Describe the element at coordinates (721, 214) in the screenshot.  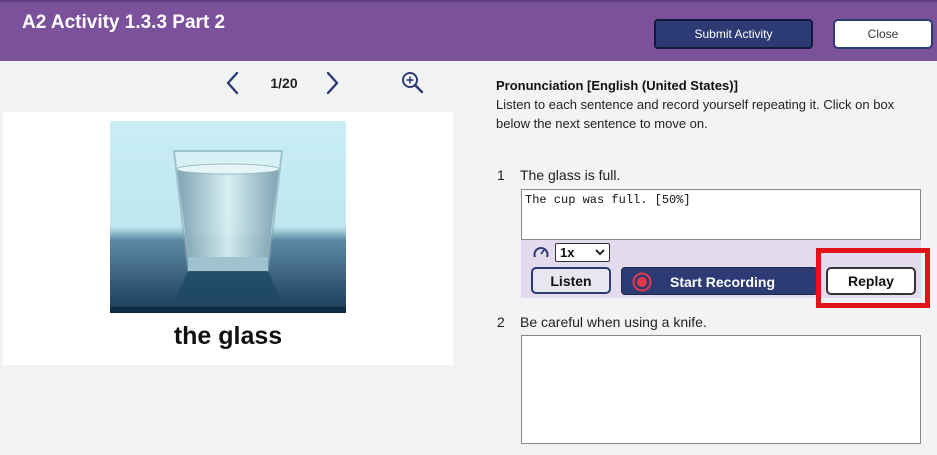
I see `answer-box: The cup was full. [50%]` at that location.